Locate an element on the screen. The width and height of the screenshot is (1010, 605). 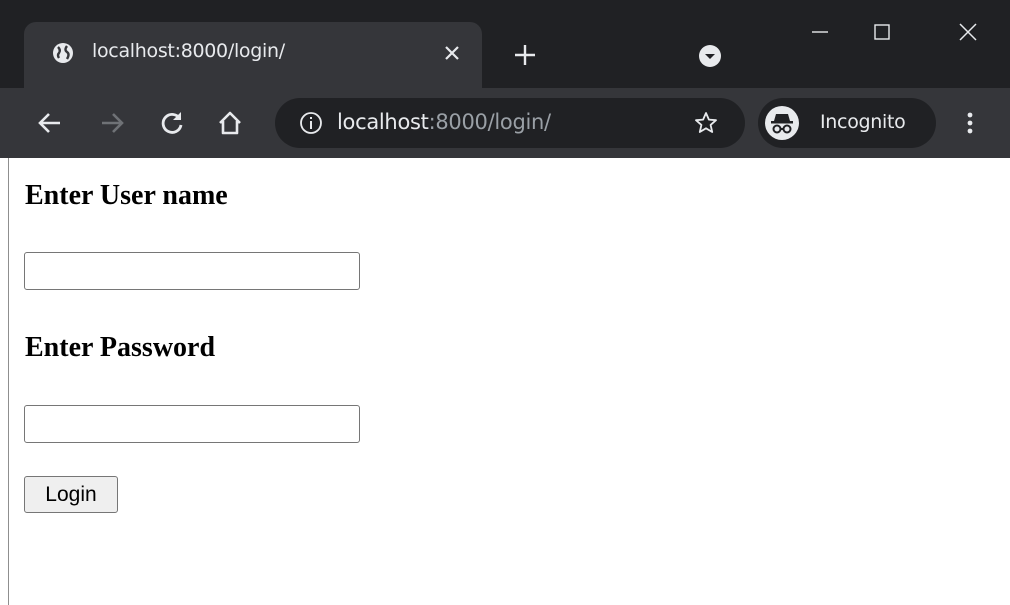
username-label: Enter User name is located at coordinates (126, 195).